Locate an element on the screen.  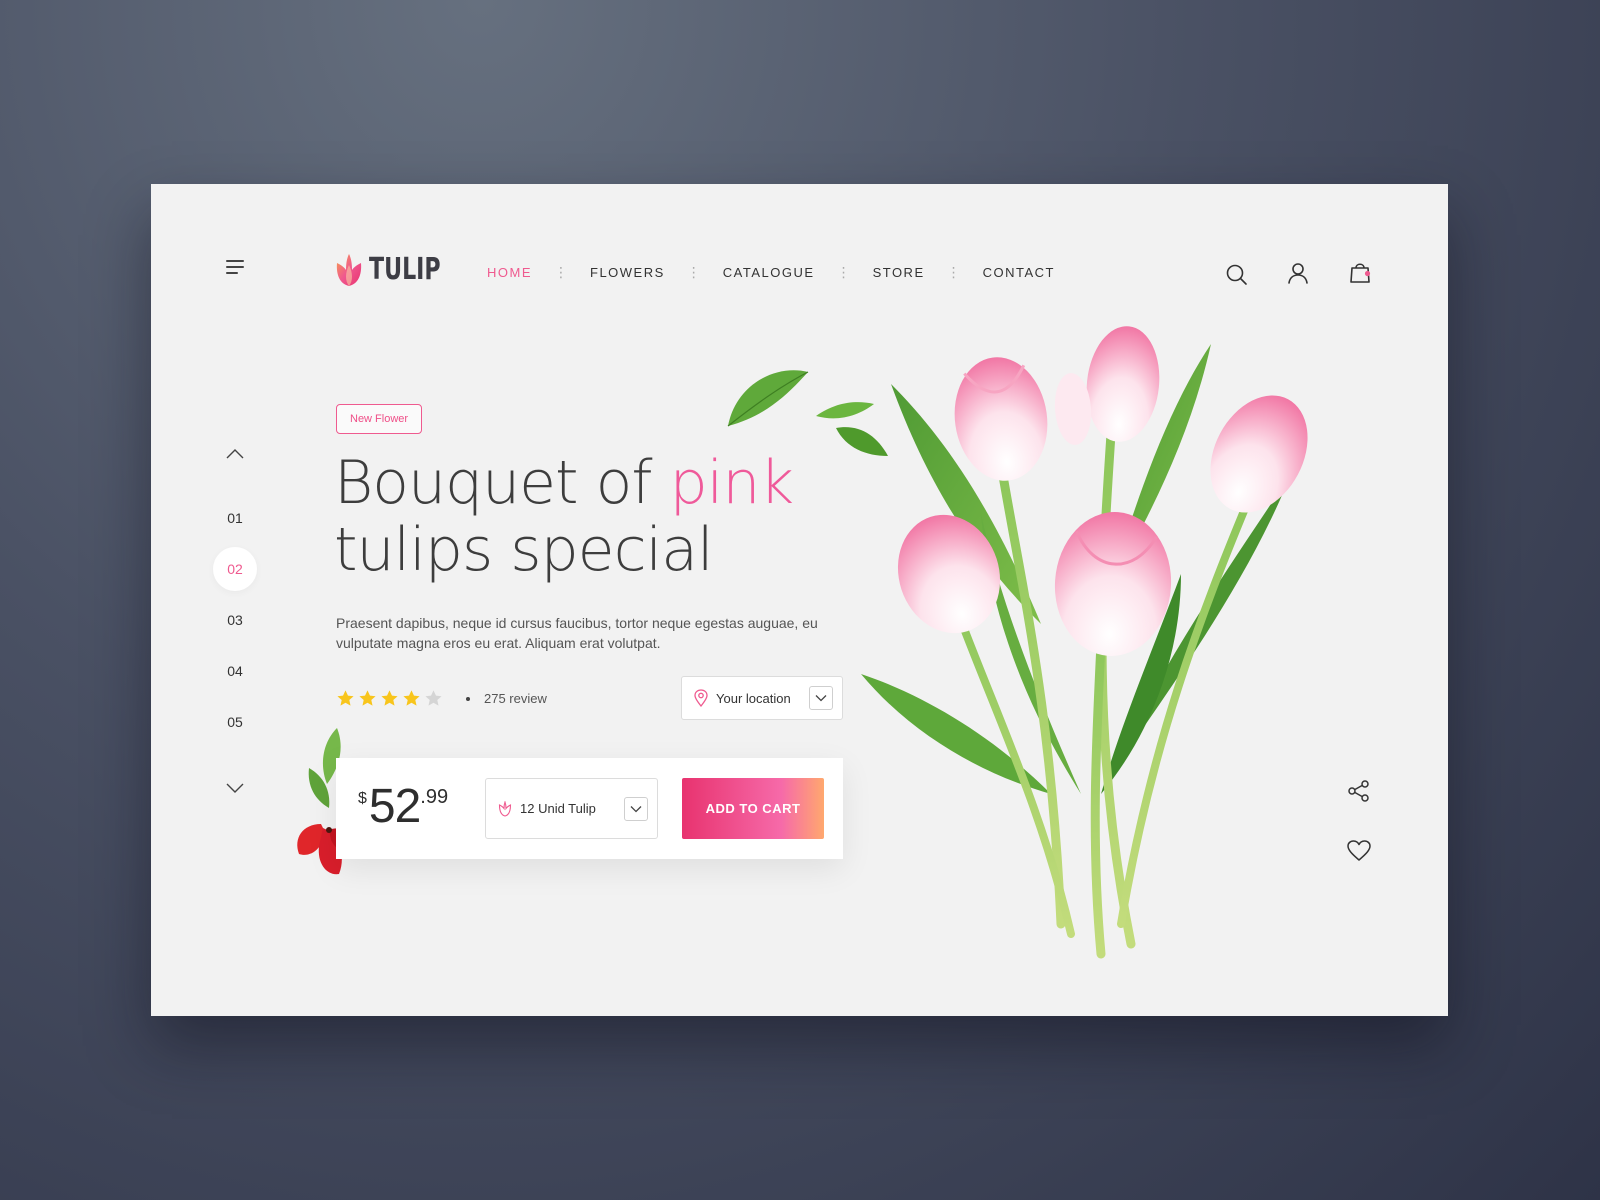
share-icon is located at coordinates (1359, 791).